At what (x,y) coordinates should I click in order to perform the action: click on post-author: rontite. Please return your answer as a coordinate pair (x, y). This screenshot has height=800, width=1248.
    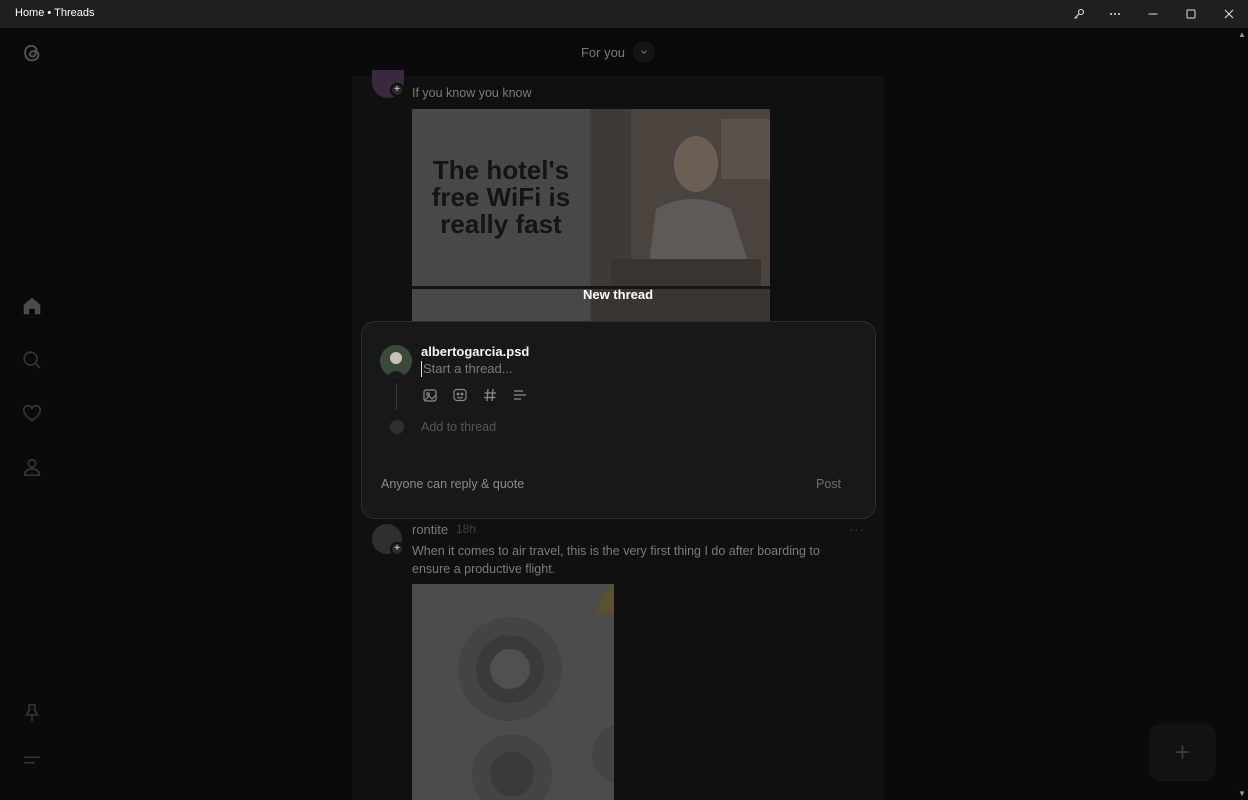
    Looking at the image, I should click on (430, 529).